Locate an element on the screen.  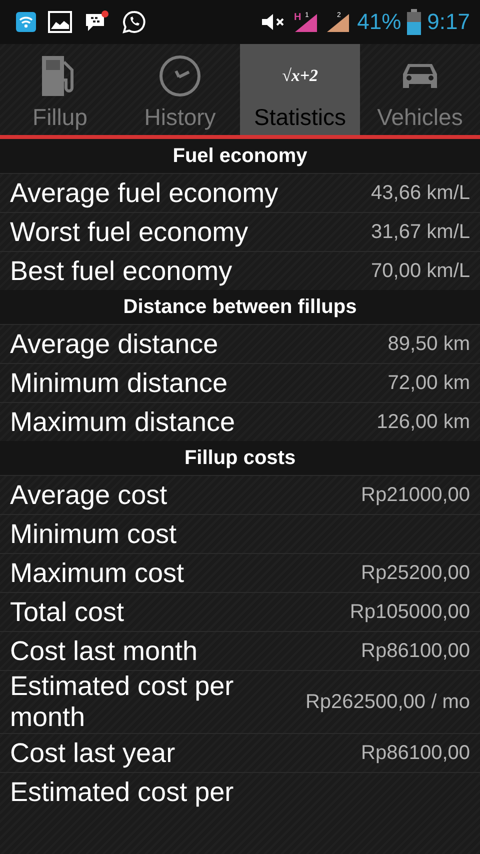
stat-label: Best fuel economy is located at coordinates (121, 271).